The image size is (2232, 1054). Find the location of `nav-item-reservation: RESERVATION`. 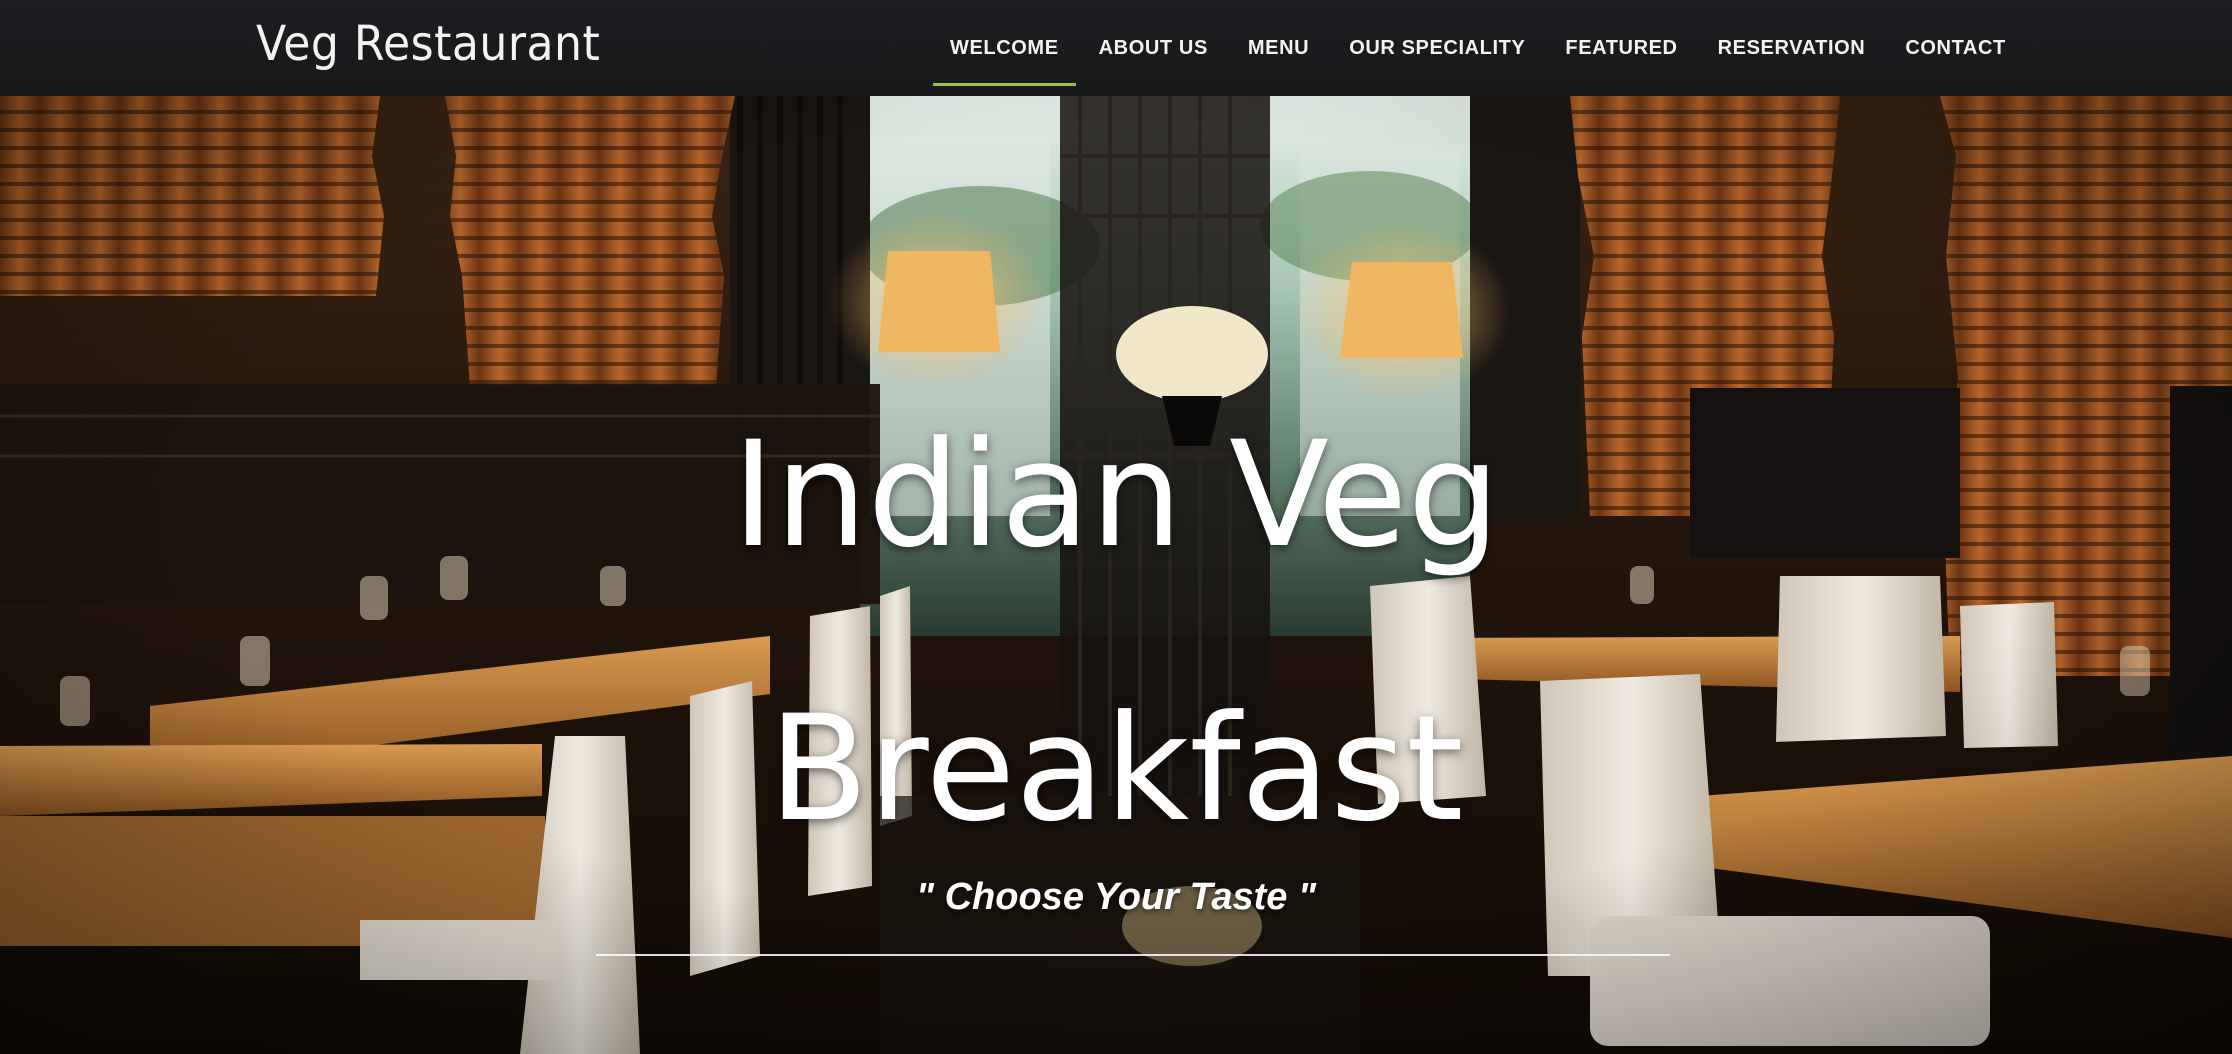

nav-item-reservation: RESERVATION is located at coordinates (1792, 48).